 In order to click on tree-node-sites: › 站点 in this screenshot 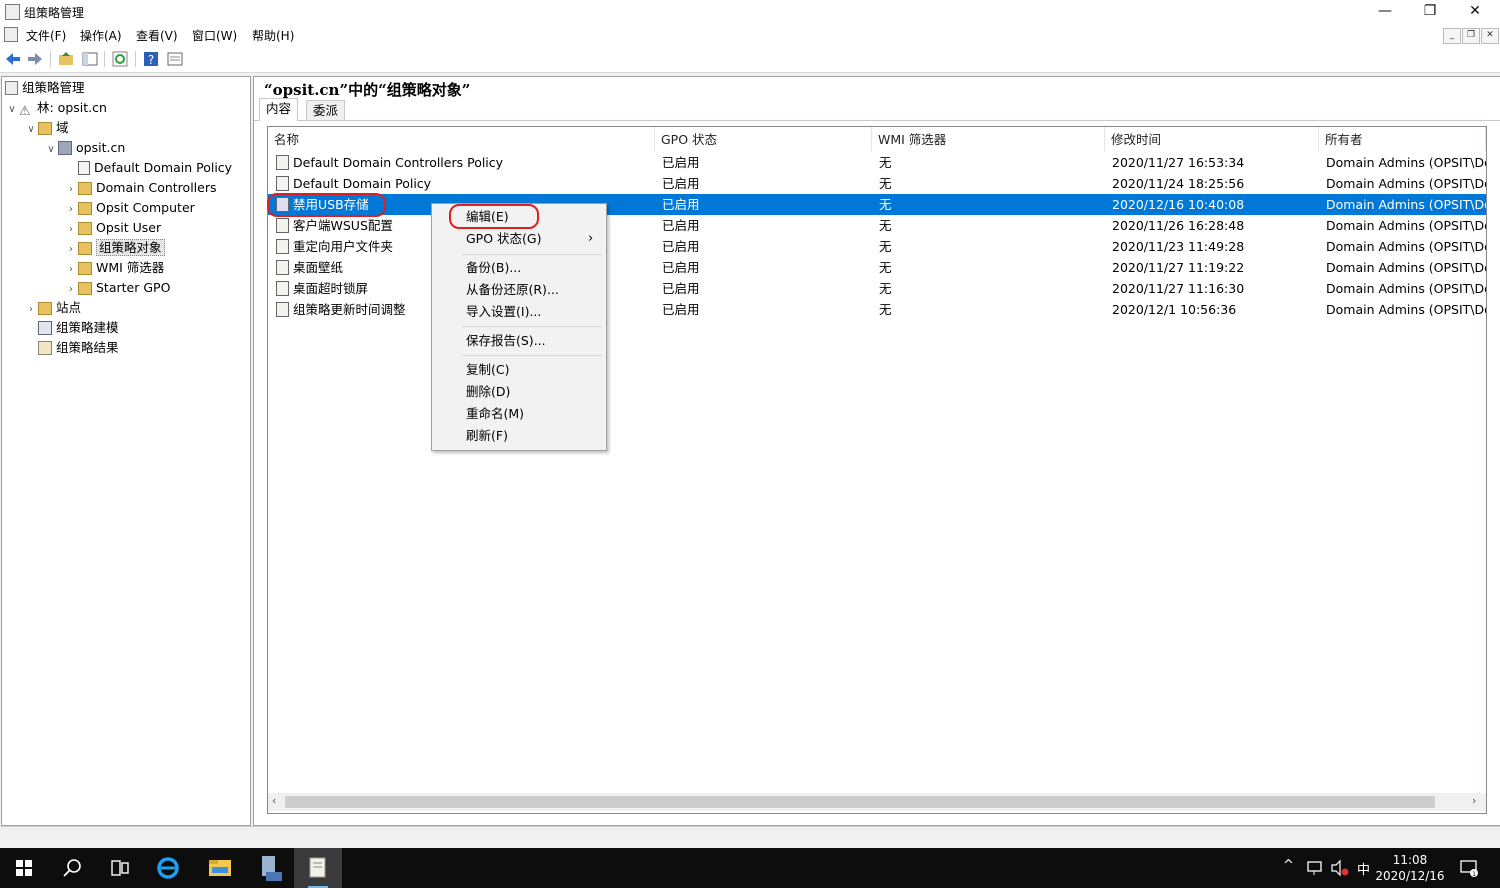, I will do `click(52, 308)`.